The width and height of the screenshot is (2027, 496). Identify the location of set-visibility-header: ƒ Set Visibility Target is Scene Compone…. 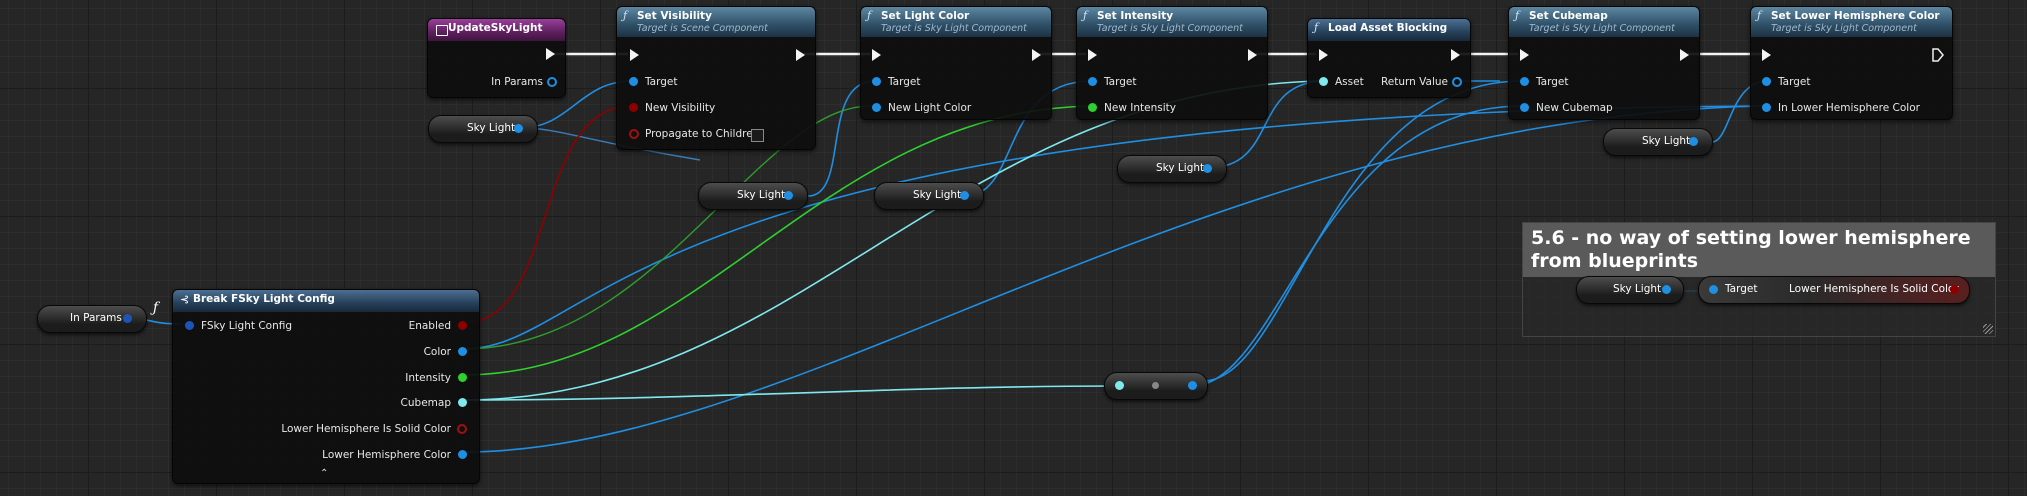
(716, 22).